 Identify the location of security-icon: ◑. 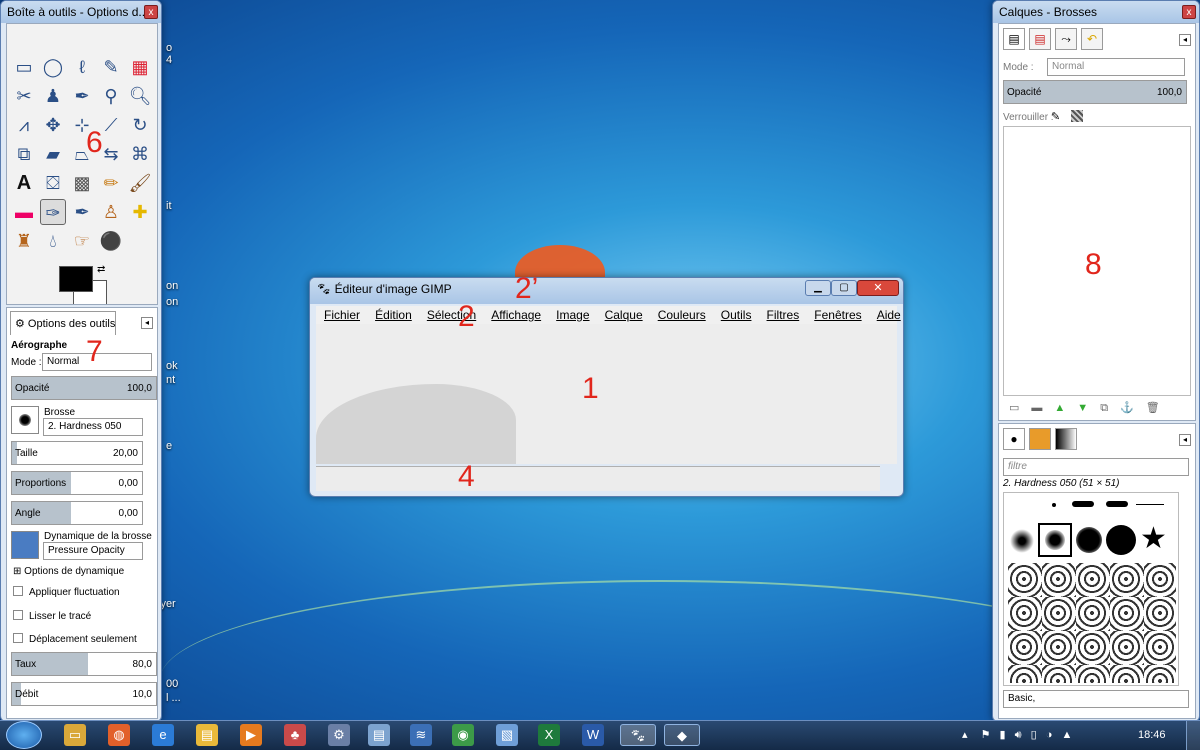
(1049, 735).